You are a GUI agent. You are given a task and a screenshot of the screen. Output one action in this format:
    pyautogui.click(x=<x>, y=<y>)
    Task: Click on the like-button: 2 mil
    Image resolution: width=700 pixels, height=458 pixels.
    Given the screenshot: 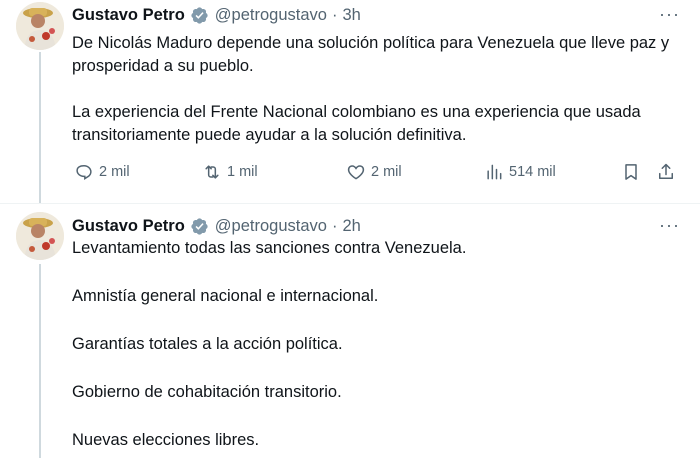 What is the action you would take?
    pyautogui.click(x=374, y=172)
    